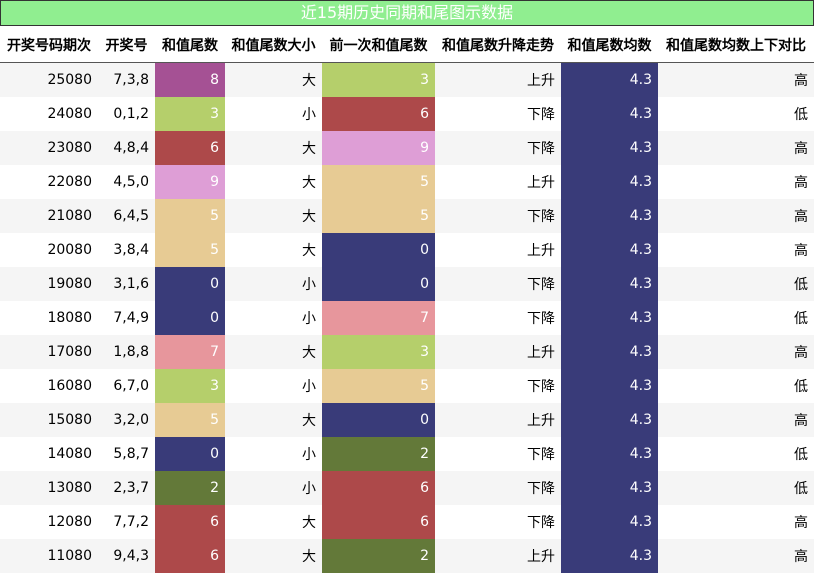 The image size is (814, 574). What do you see at coordinates (49, 148) in the screenshot?
I see `period-cell: 23080` at bounding box center [49, 148].